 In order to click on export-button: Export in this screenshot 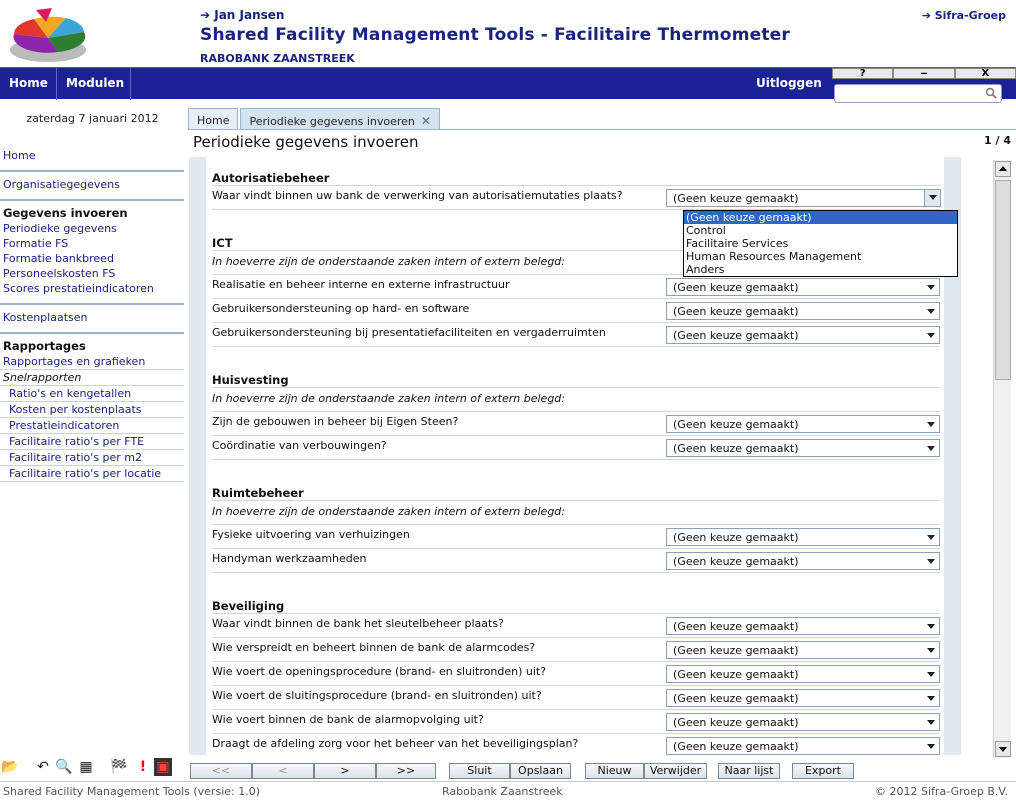, I will do `click(823, 771)`.